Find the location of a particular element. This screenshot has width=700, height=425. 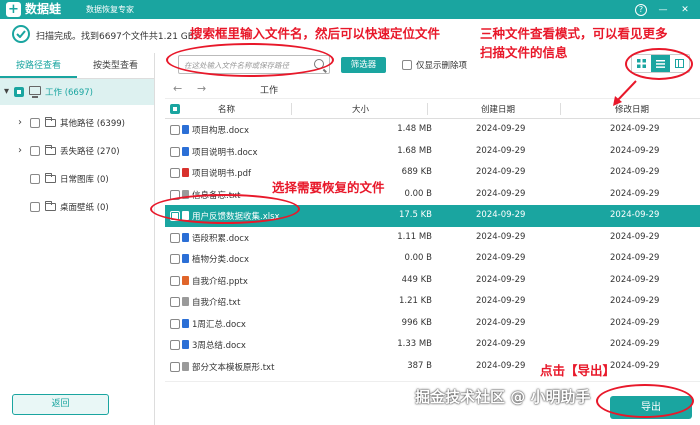

view-mode-arrow-icon is located at coordinates (625, 93).